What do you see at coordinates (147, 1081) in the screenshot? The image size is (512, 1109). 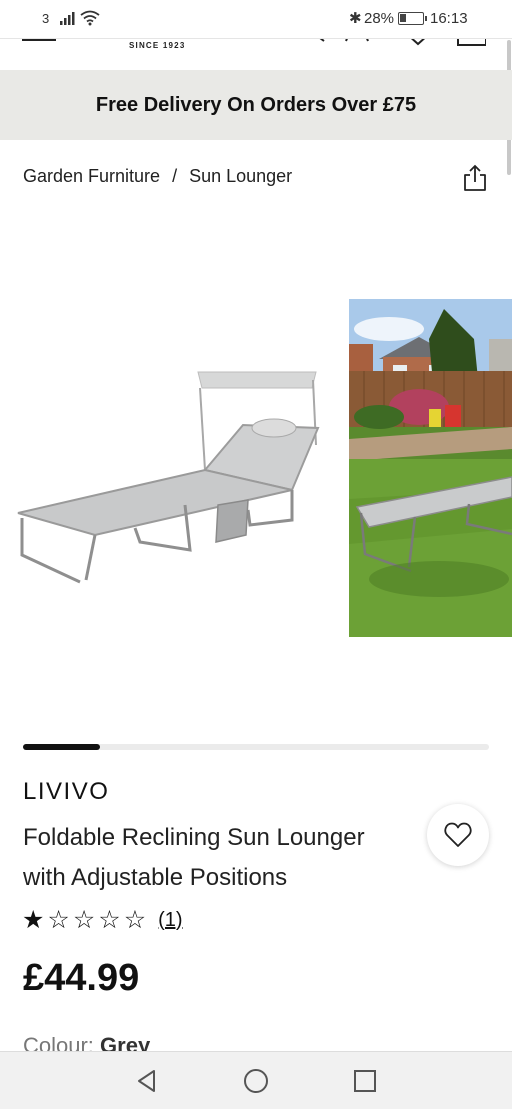 I see `back-icon` at bounding box center [147, 1081].